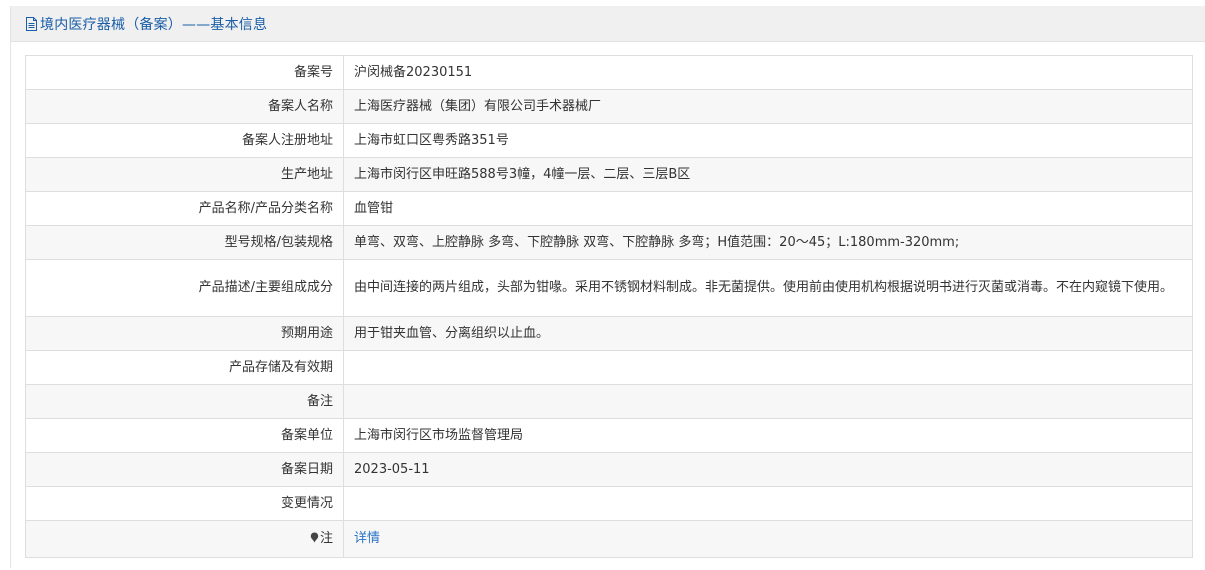 This screenshot has height=570, width=1205. Describe the element at coordinates (154, 24) in the screenshot. I see `page-title: 境内医疗器械（备案）——基本信息` at that location.